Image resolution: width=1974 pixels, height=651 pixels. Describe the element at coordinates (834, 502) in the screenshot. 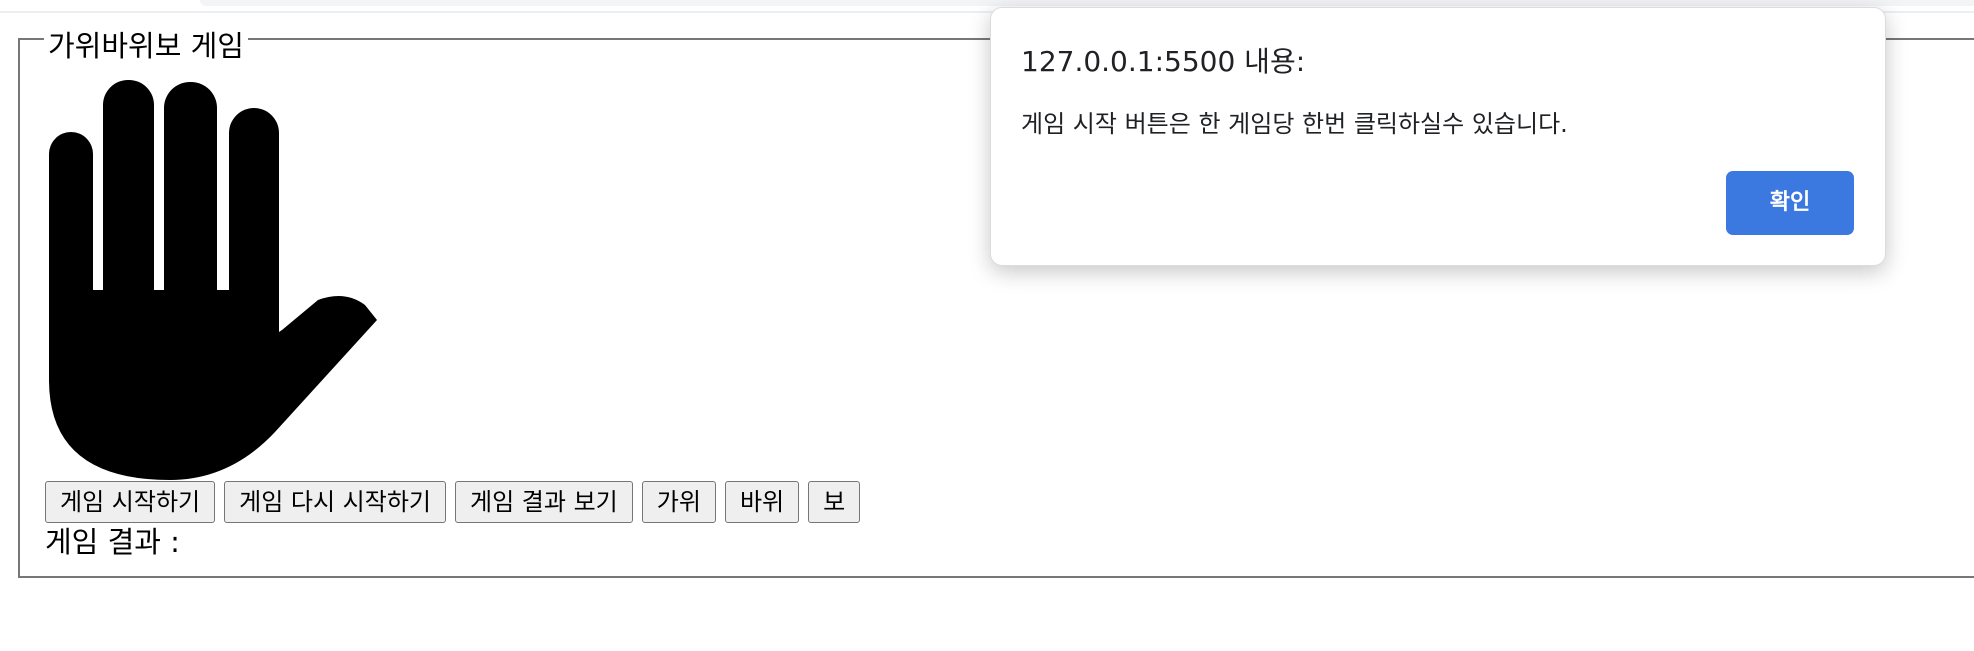

I see `paper-button: 보` at that location.